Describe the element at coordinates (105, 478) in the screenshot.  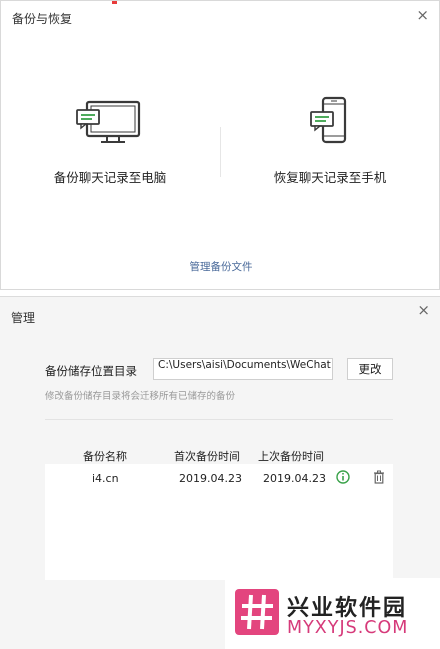
I see `backup-name: i4.cn` at that location.